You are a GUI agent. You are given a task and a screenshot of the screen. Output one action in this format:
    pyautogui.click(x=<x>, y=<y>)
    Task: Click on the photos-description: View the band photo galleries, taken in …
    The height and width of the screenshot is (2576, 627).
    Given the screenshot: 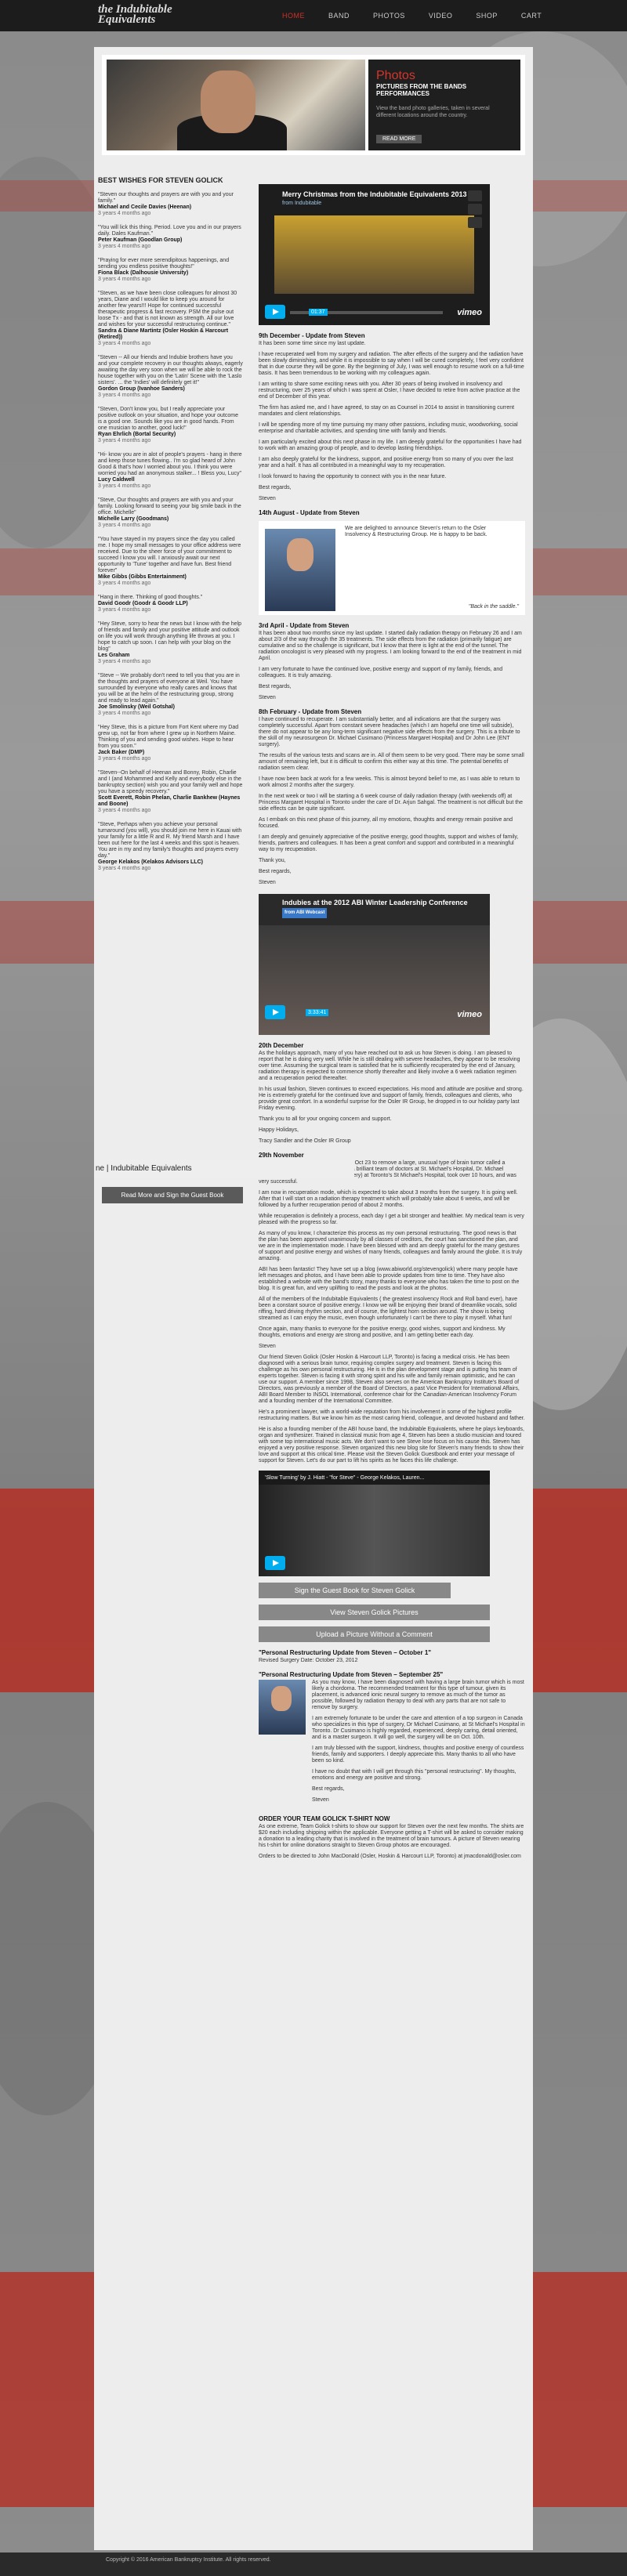 What is the action you would take?
    pyautogui.click(x=433, y=112)
    